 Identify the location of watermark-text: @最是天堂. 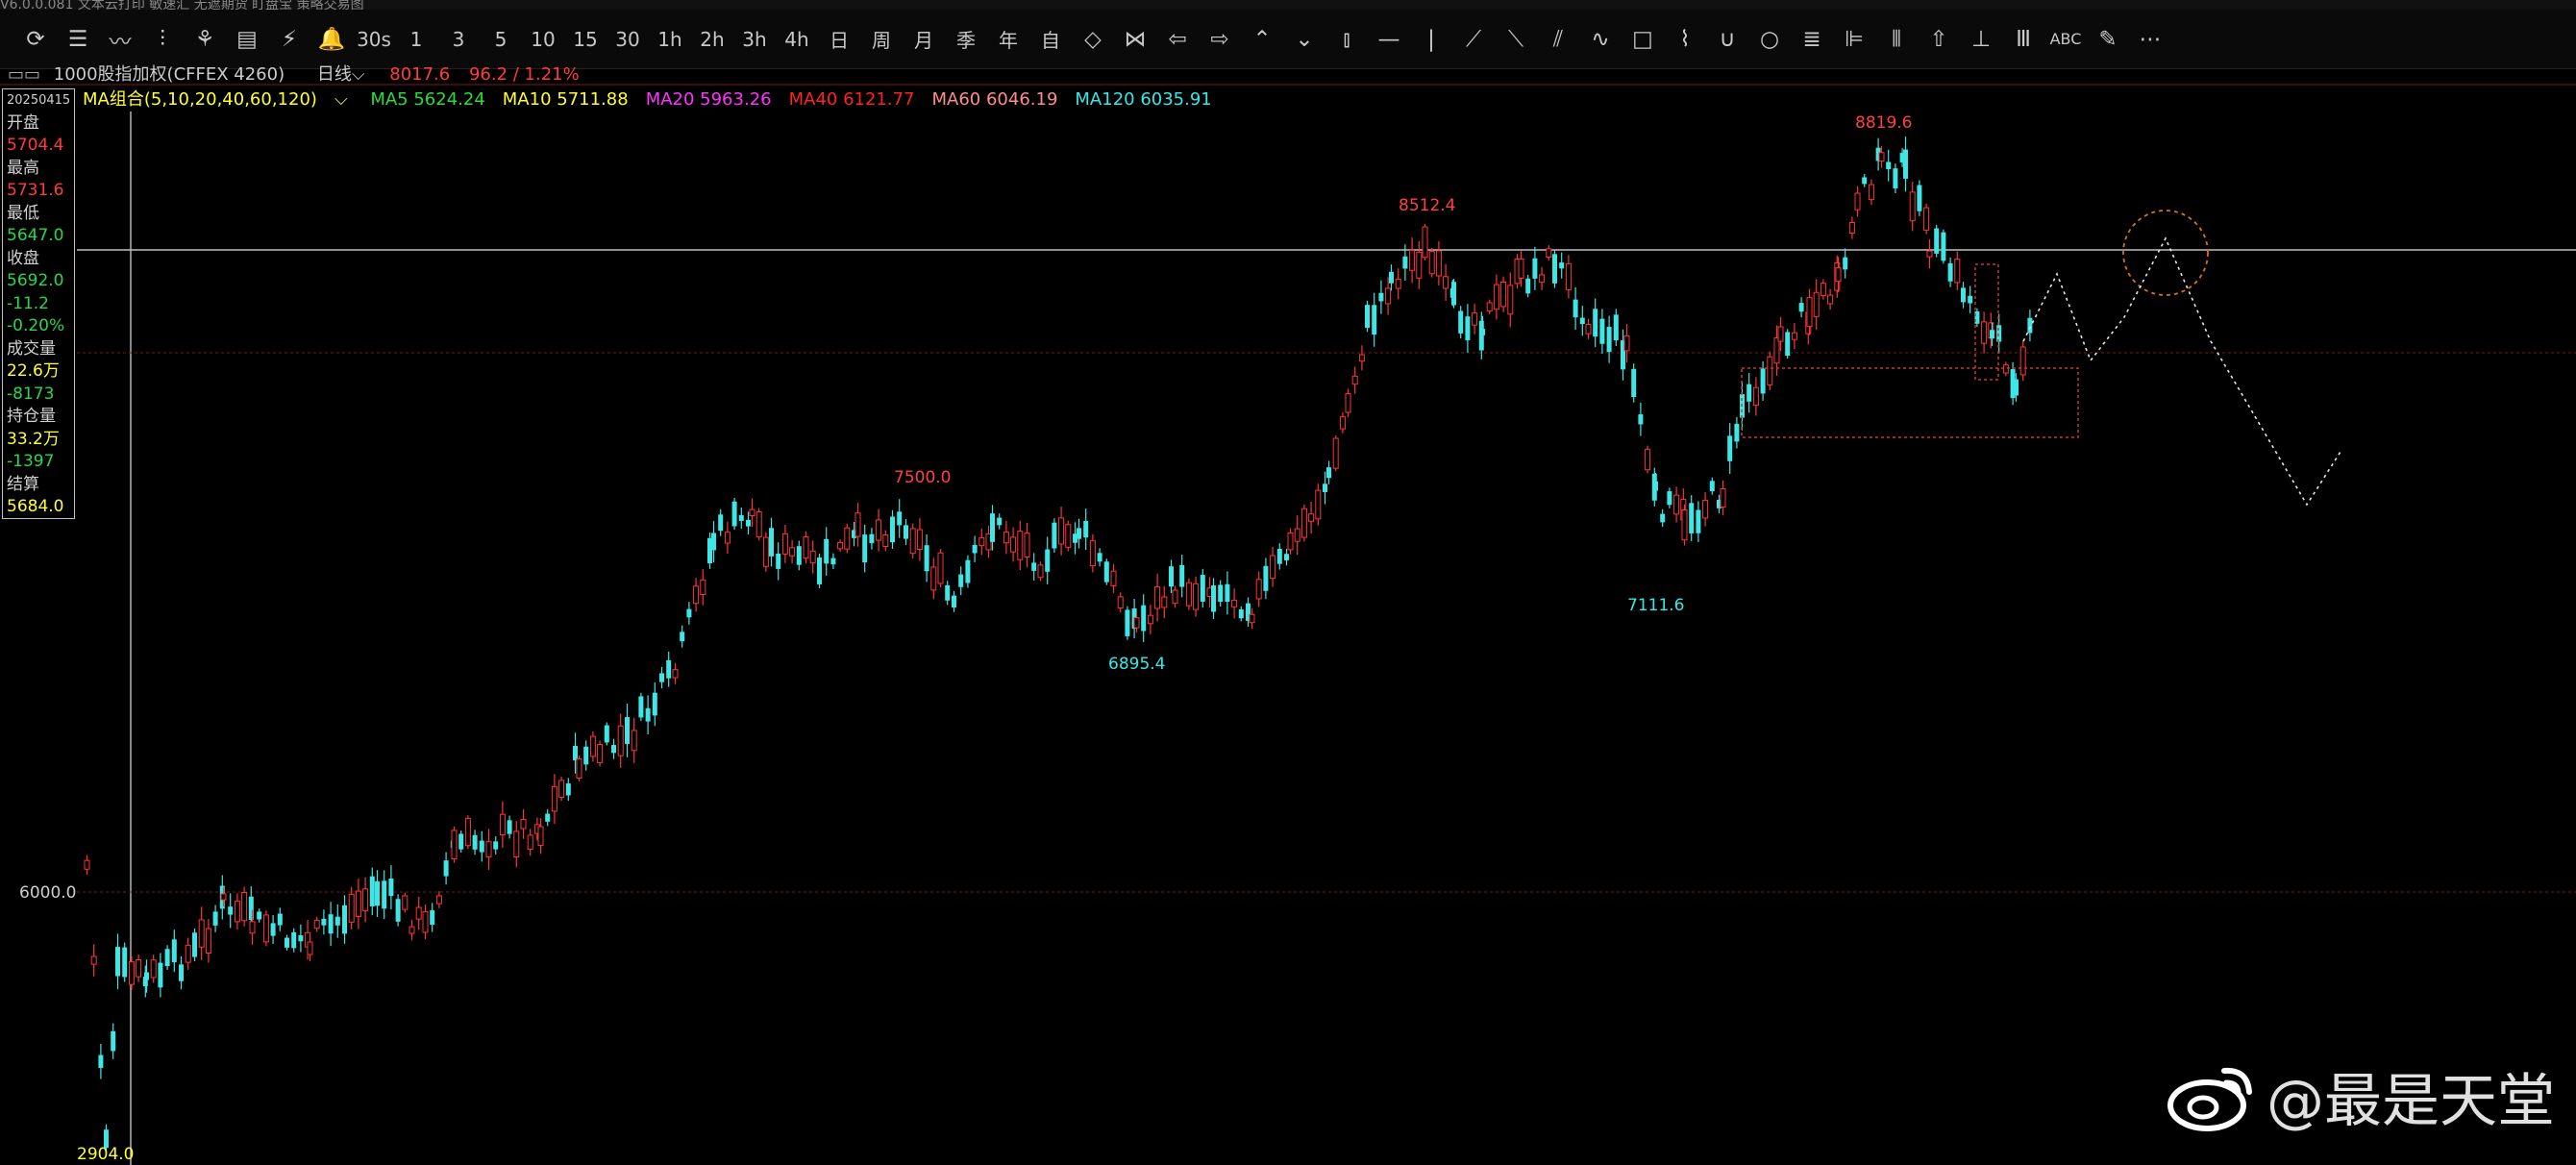
(2411, 1101).